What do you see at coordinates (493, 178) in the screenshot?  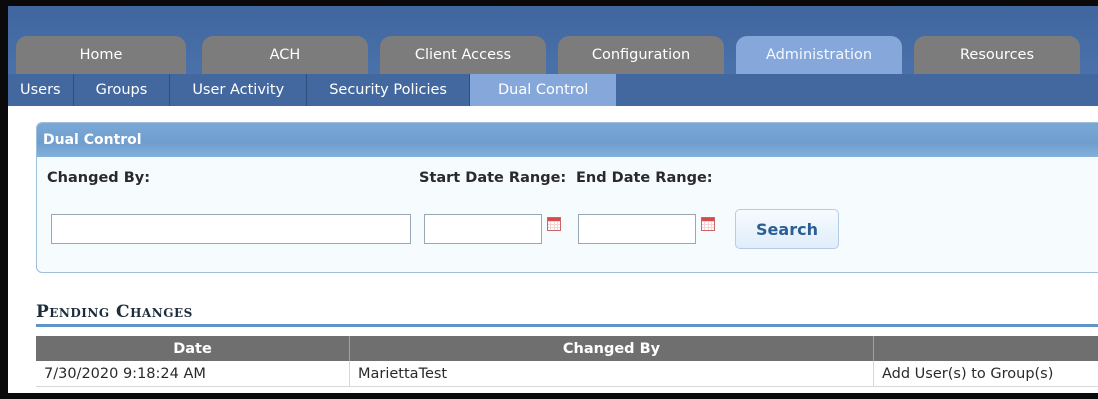 I see `start-date-label: Start Date Range:` at bounding box center [493, 178].